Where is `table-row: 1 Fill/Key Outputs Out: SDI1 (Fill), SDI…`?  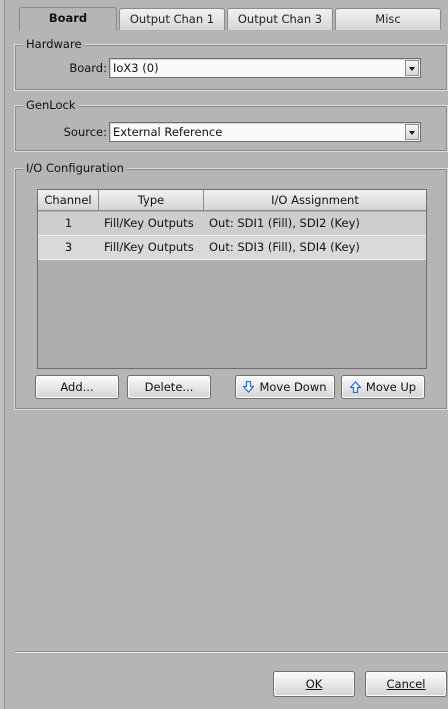
table-row: 1 Fill/Key Outputs Out: SDI1 (Fill), SDI… is located at coordinates (232, 224).